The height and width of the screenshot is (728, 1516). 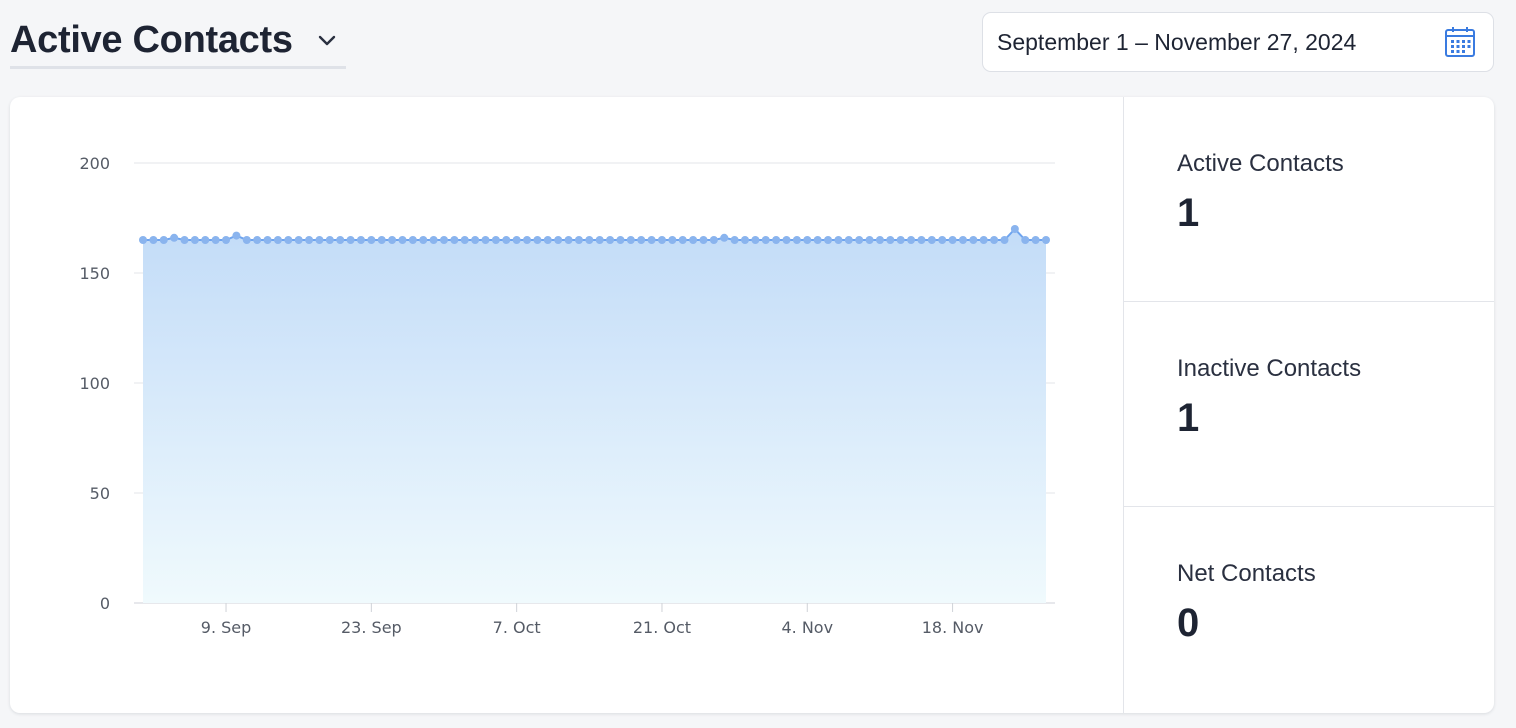 What do you see at coordinates (1260, 163) in the screenshot?
I see `stat-label: Active Contacts` at bounding box center [1260, 163].